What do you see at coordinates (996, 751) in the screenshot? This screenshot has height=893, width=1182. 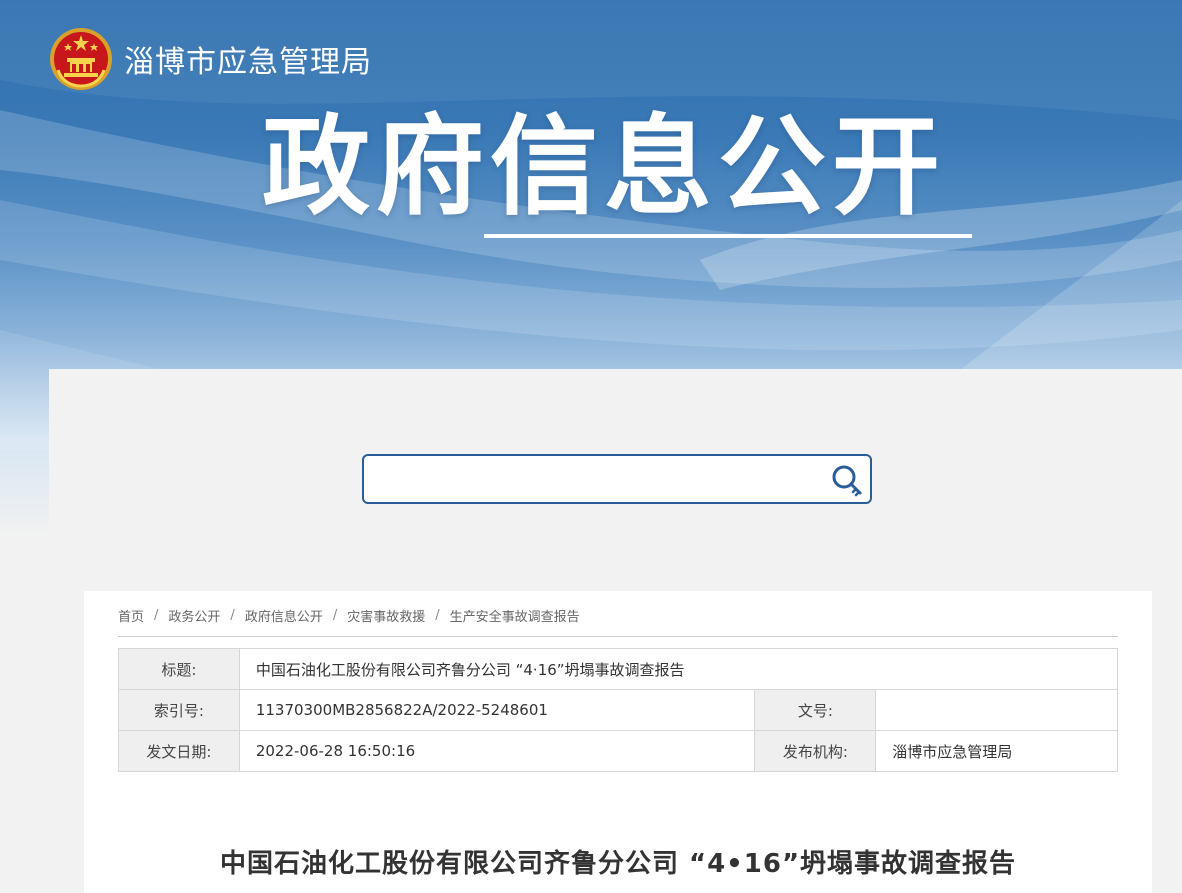 I see `meta-value-org: 淄博市应急管理局` at bounding box center [996, 751].